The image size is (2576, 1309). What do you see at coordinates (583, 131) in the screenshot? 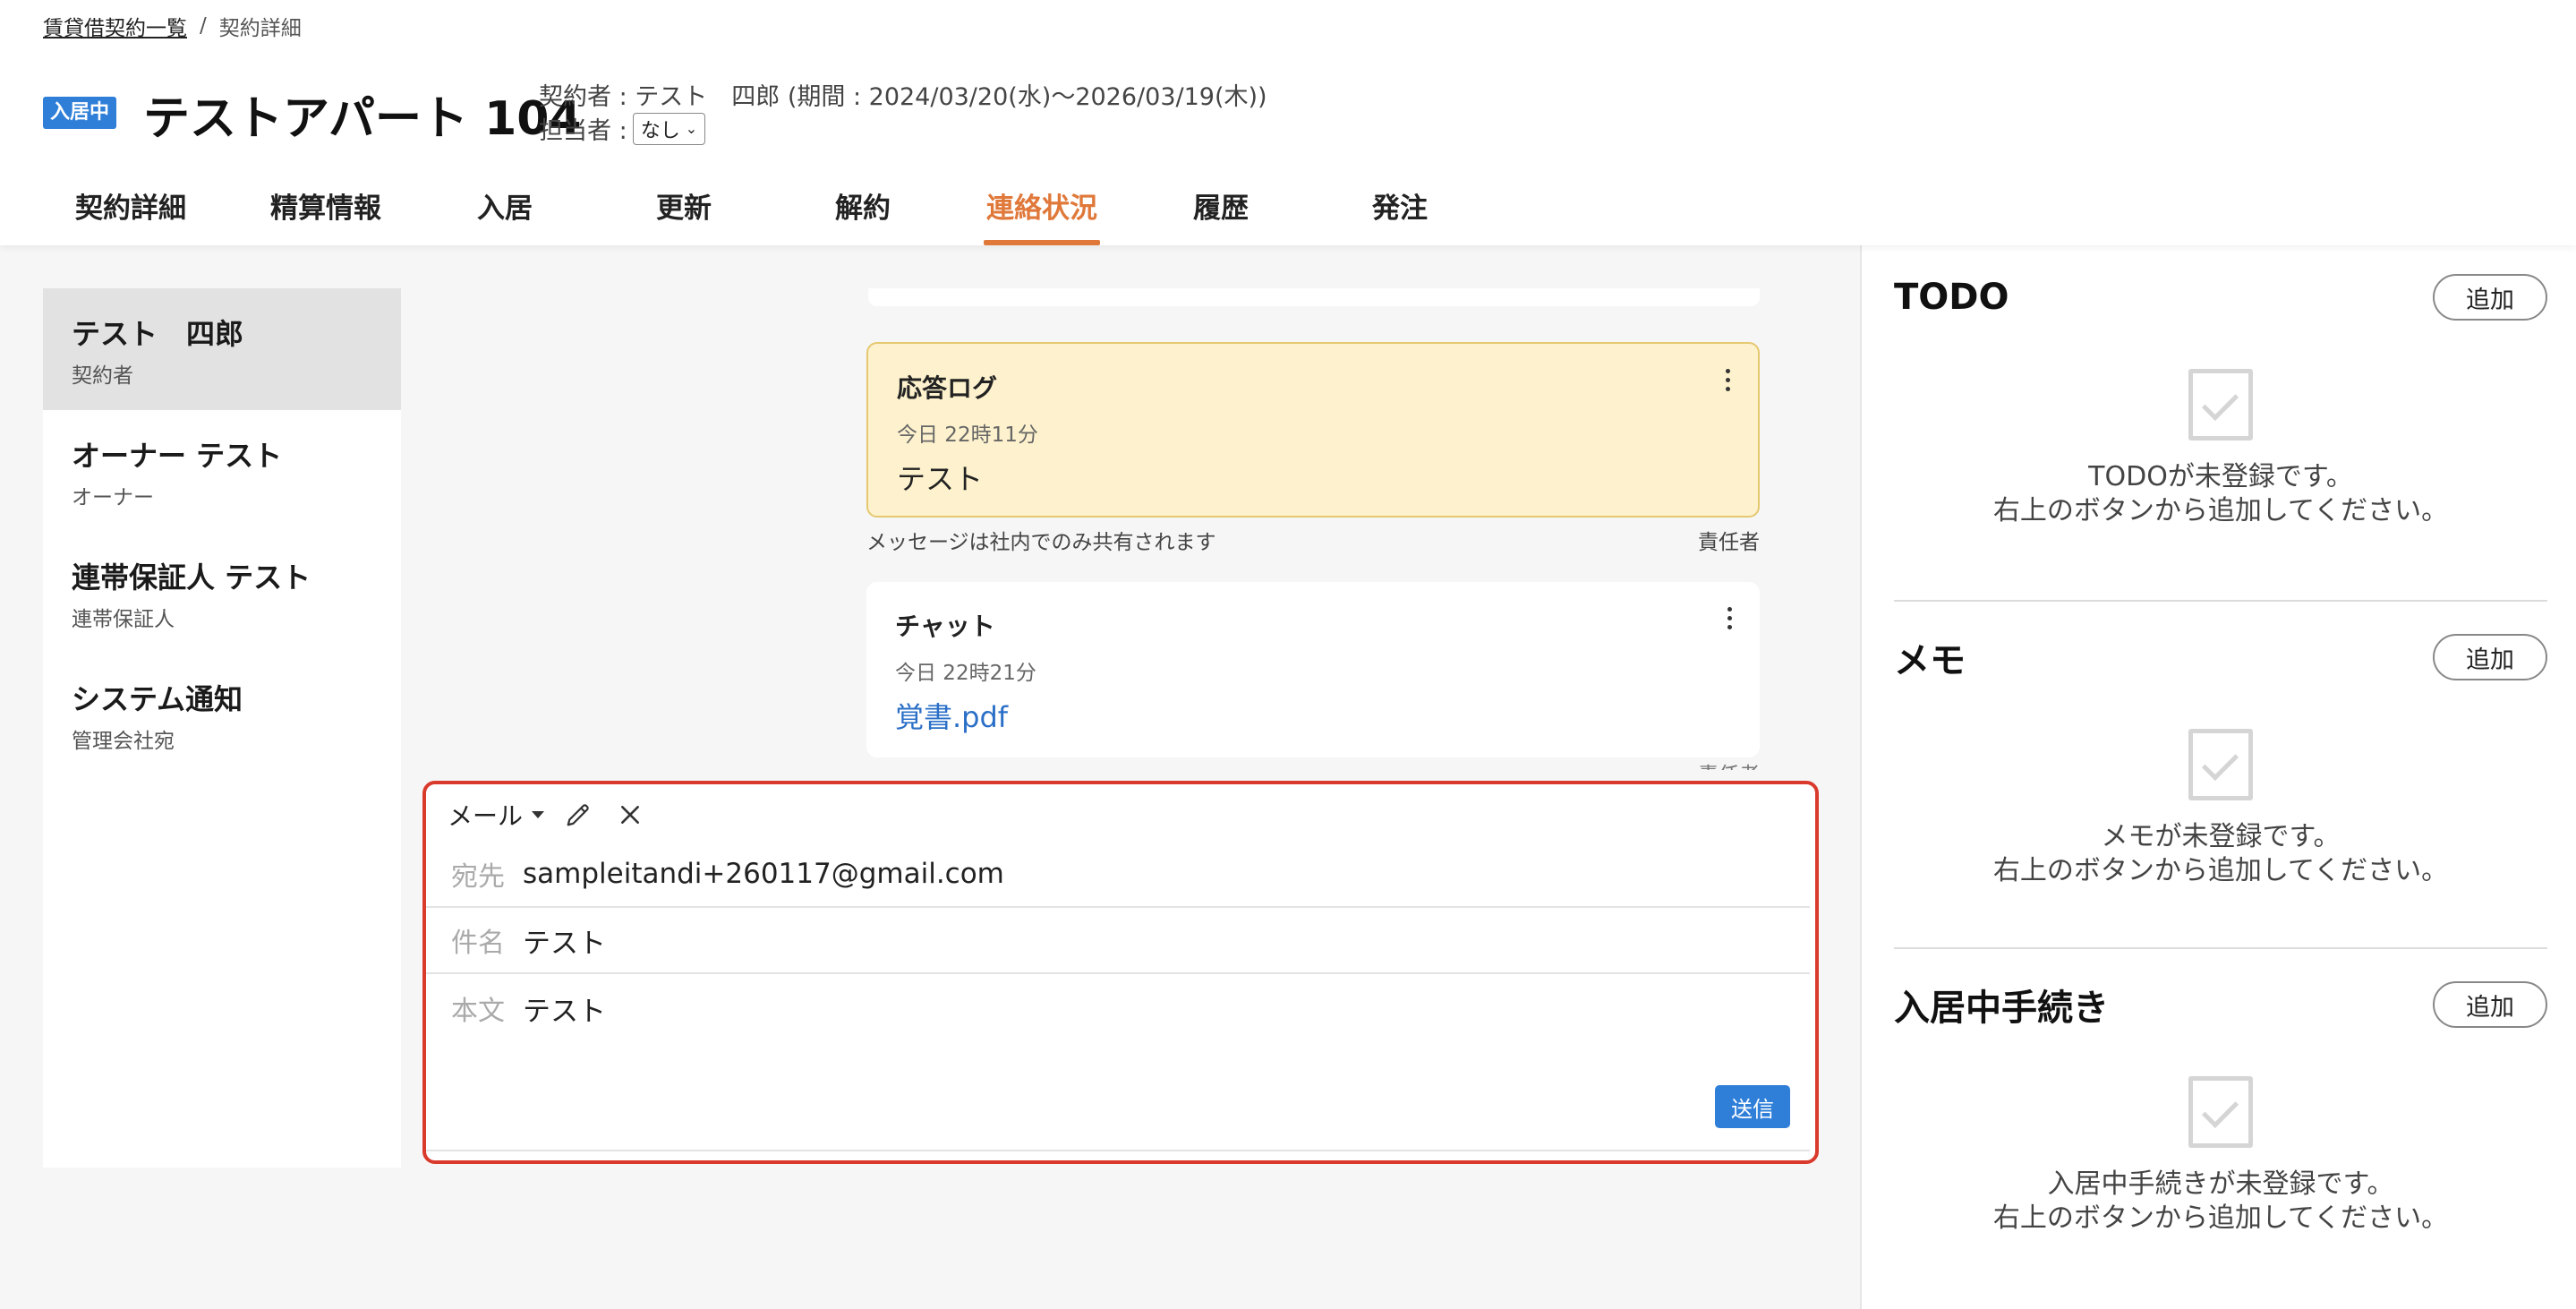
I see `assignee-label: 担当者 :` at bounding box center [583, 131].